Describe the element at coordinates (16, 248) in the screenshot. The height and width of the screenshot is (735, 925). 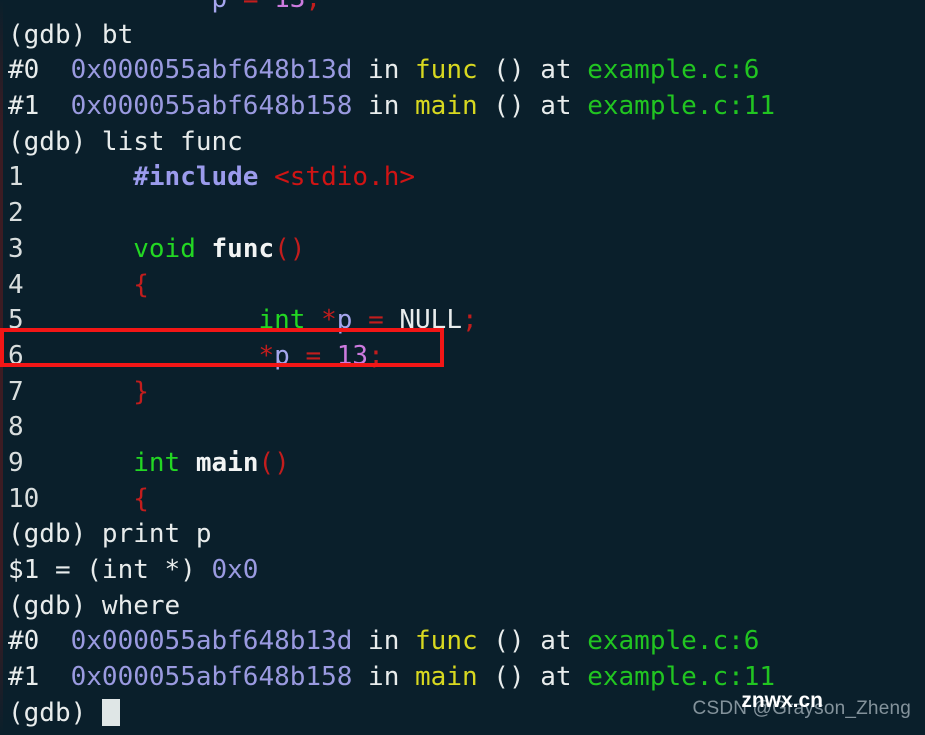
I see `text-segment: 3` at that location.